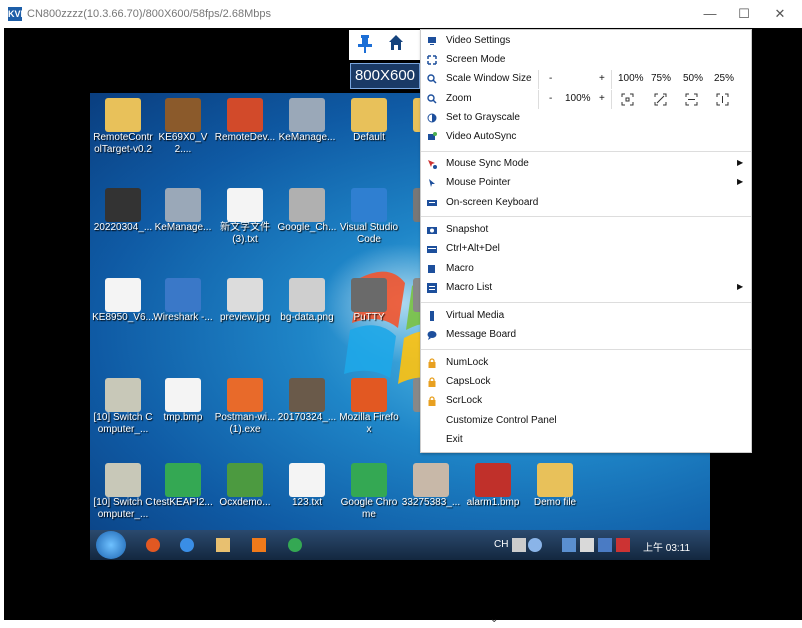 The width and height of the screenshot is (802, 628). I want to click on desktop-icon: Visual Studio Code, so click(369, 217).